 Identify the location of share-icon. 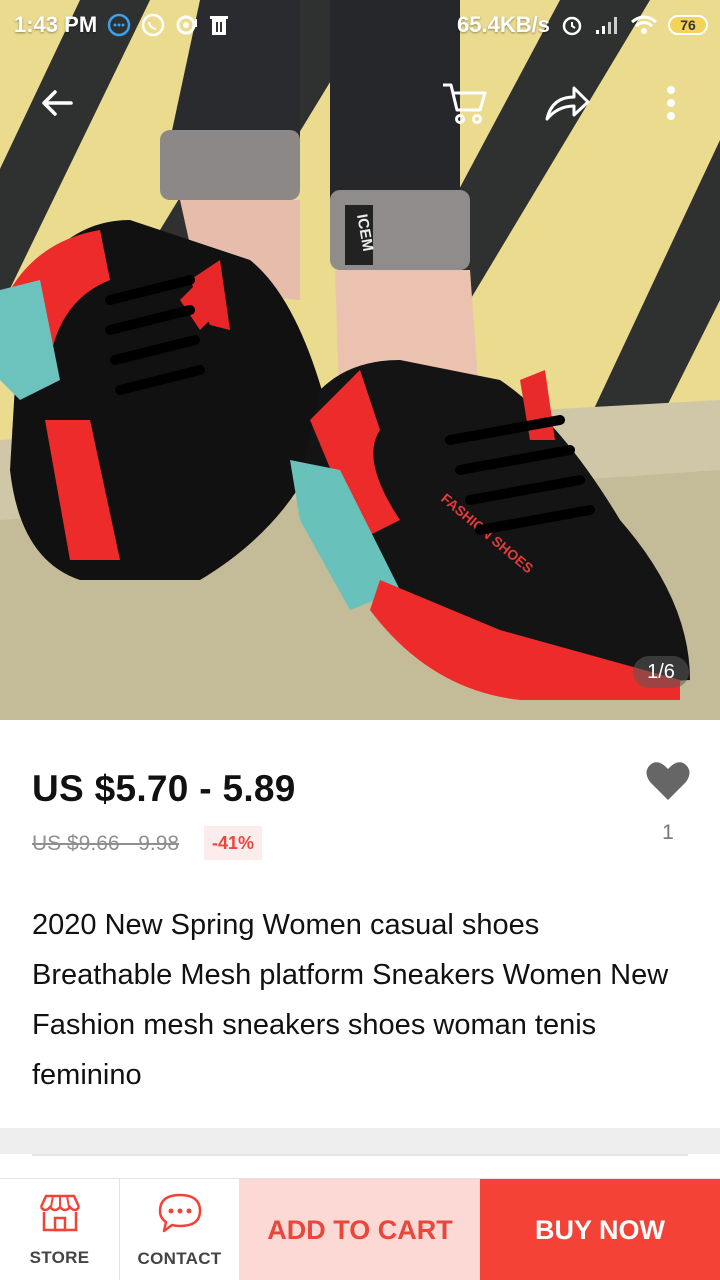
(567, 105).